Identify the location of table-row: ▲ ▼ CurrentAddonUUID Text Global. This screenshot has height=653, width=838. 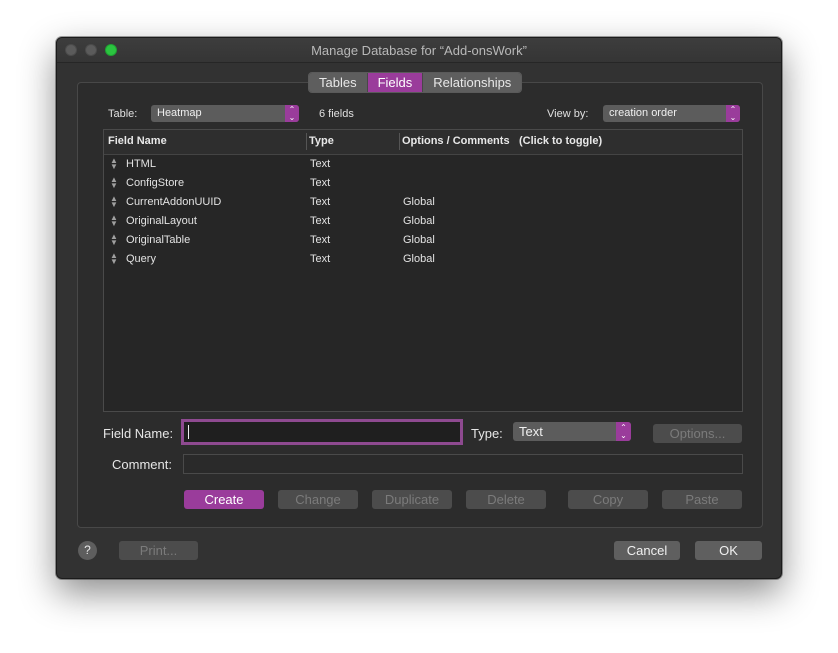
(423, 202).